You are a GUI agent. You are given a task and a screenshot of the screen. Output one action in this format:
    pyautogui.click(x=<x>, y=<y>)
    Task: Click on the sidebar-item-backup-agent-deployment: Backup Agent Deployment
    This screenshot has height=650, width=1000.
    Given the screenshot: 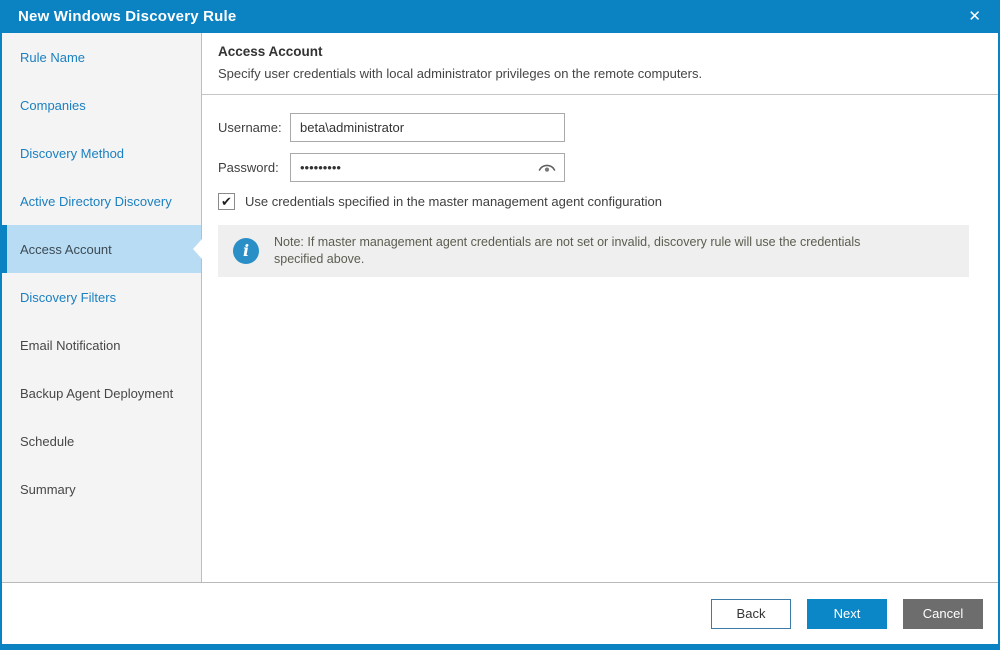 What is the action you would take?
    pyautogui.click(x=101, y=393)
    